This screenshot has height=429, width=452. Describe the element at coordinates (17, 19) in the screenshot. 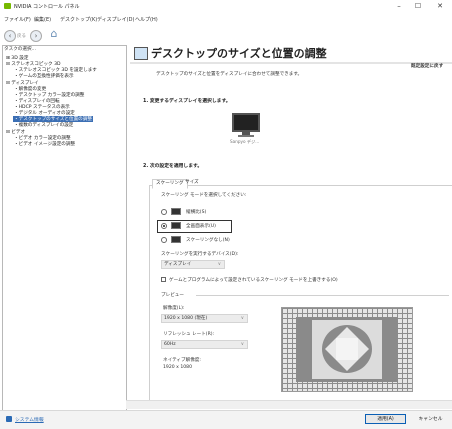

I see `menu-file: ファイル(F)` at that location.